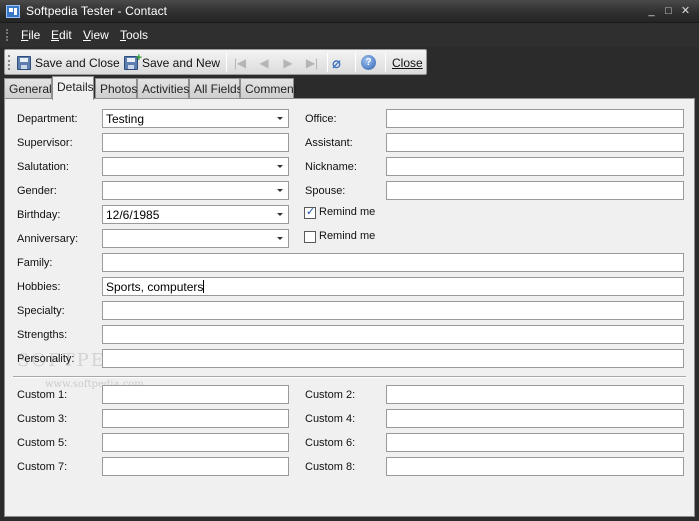  Describe the element at coordinates (42, 443) in the screenshot. I see `custom5-label: Custom 5:` at that location.